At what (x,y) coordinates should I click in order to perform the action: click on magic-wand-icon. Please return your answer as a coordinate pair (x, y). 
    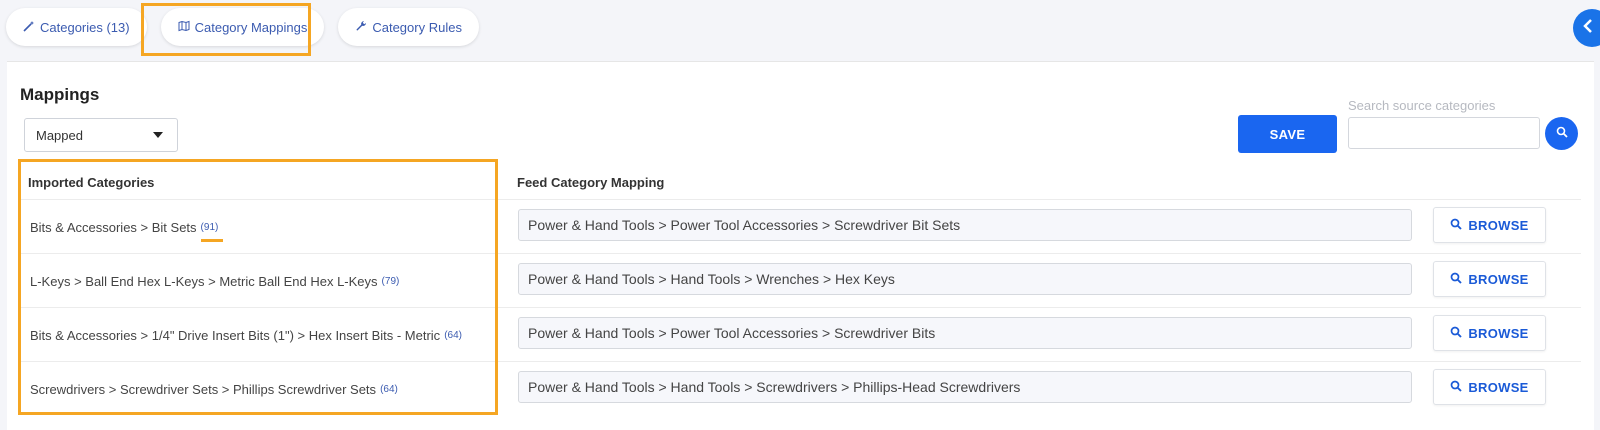
    Looking at the image, I should click on (29, 27).